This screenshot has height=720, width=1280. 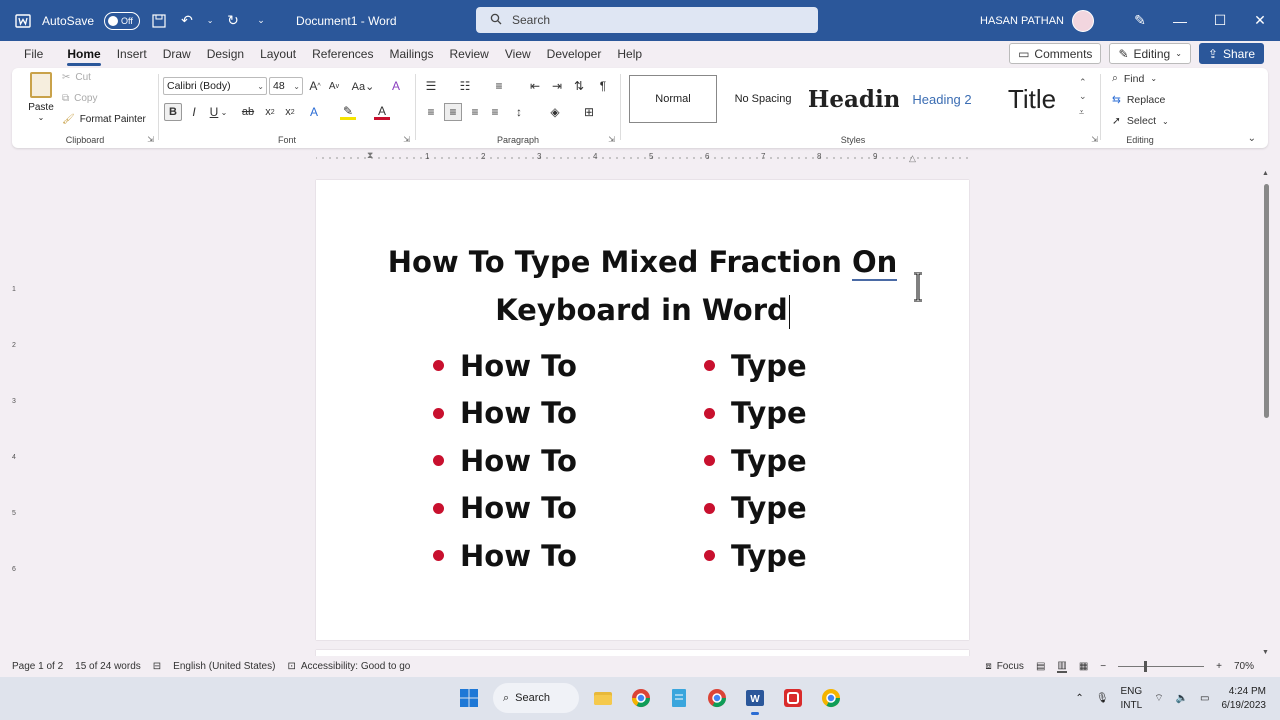 What do you see at coordinates (431, 86) in the screenshot?
I see `bullets-icon: ☰` at bounding box center [431, 86].